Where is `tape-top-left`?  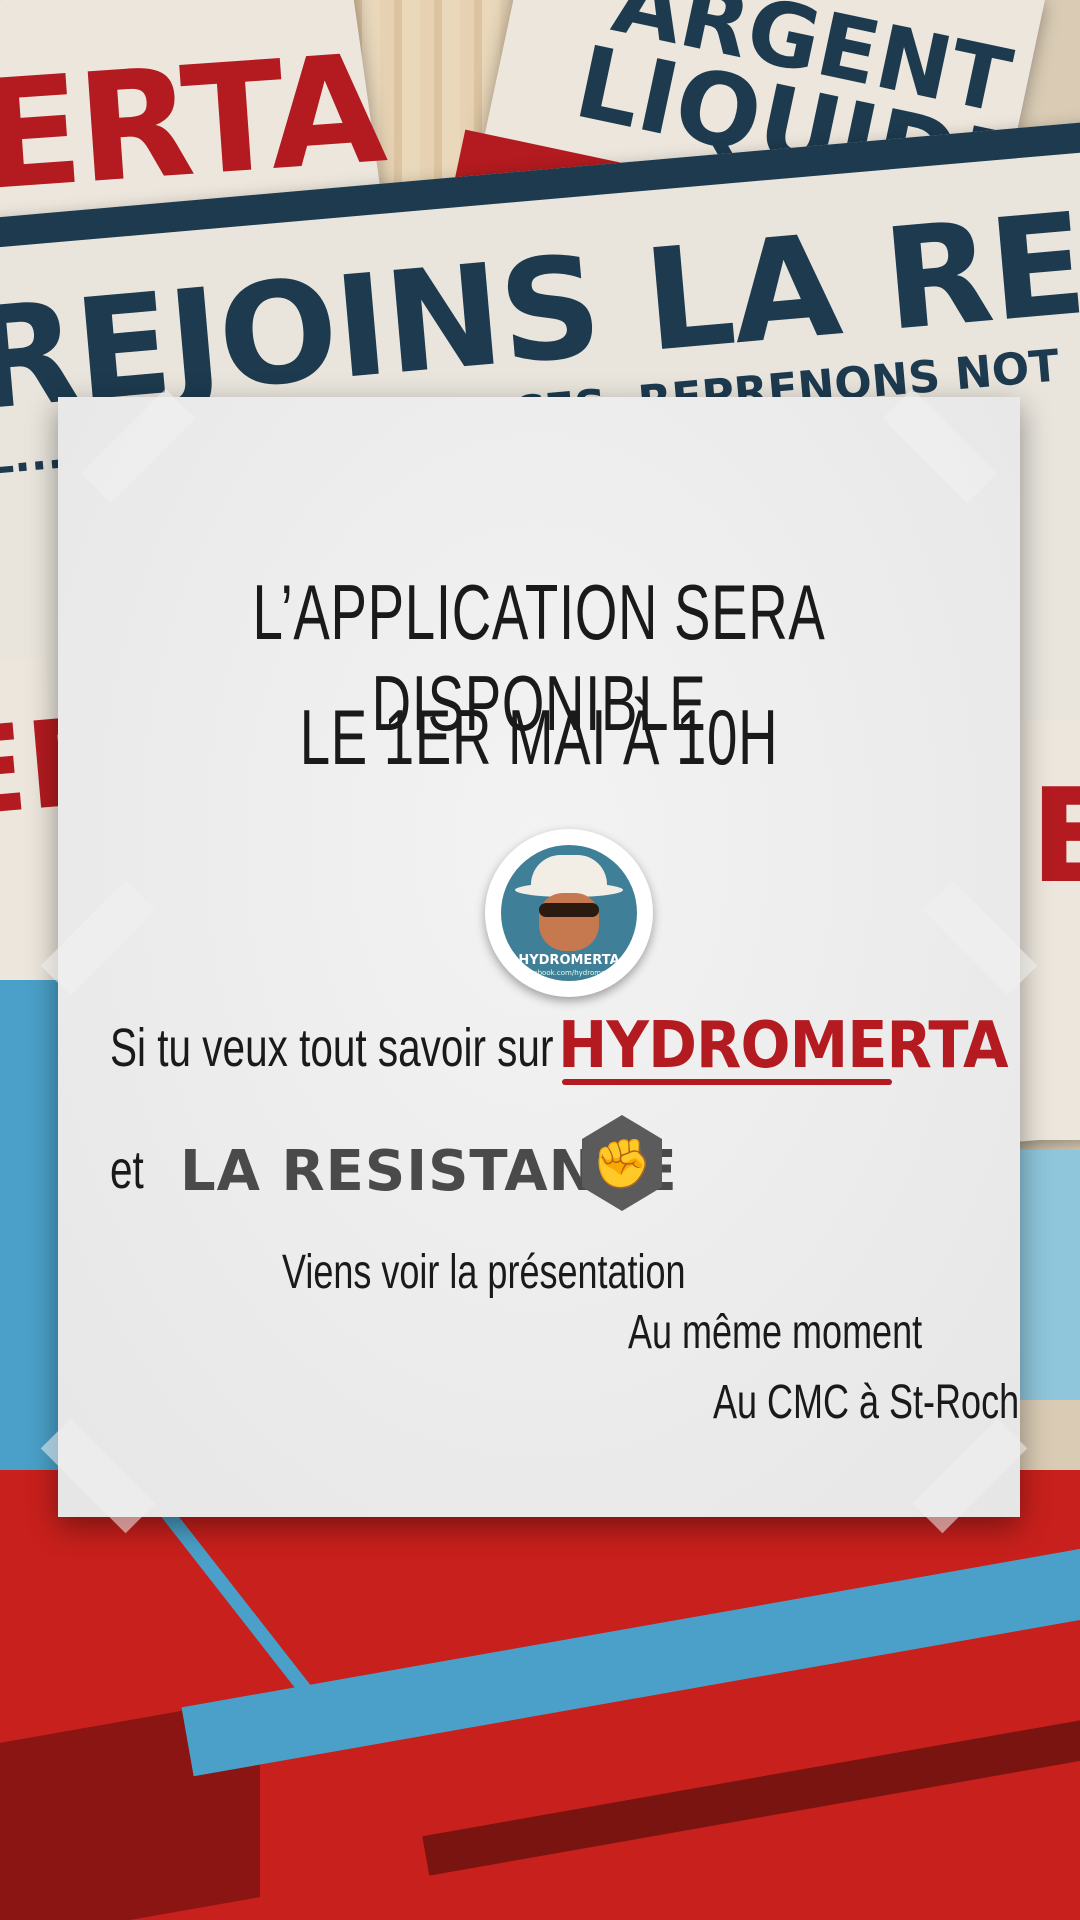
tape-top-left is located at coordinates (138, 446).